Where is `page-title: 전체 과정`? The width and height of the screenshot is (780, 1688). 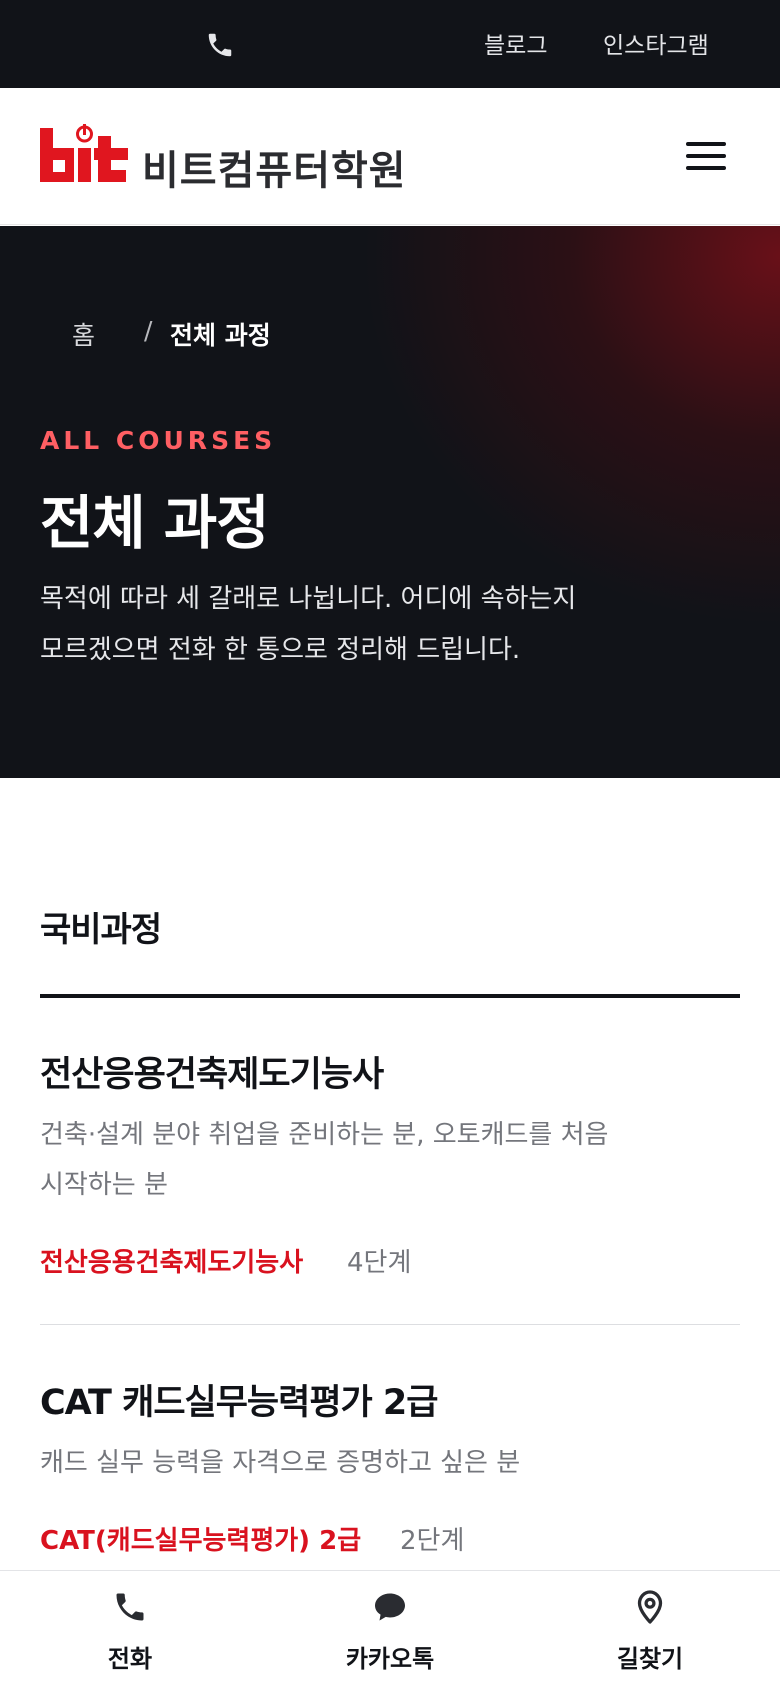 page-title: 전체 과정 is located at coordinates (155, 523).